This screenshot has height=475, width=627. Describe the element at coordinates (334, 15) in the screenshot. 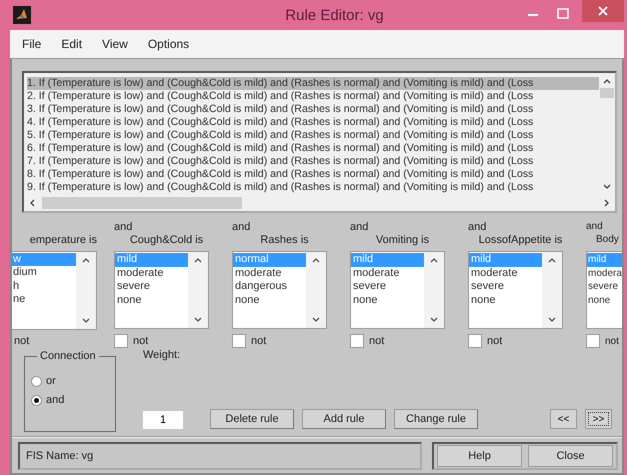

I see `window-title: Rule Editor: vg` at that location.